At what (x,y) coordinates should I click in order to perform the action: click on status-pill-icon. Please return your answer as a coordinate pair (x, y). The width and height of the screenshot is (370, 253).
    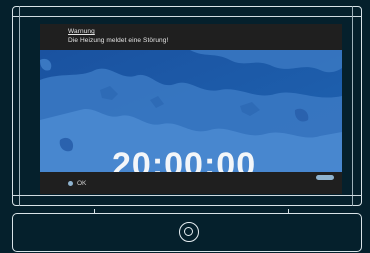
    Looking at the image, I should click on (325, 177).